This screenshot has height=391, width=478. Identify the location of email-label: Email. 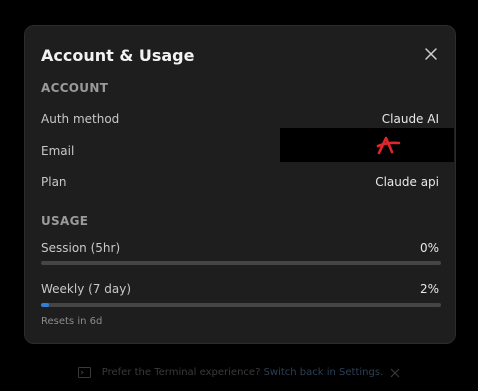
(58, 151).